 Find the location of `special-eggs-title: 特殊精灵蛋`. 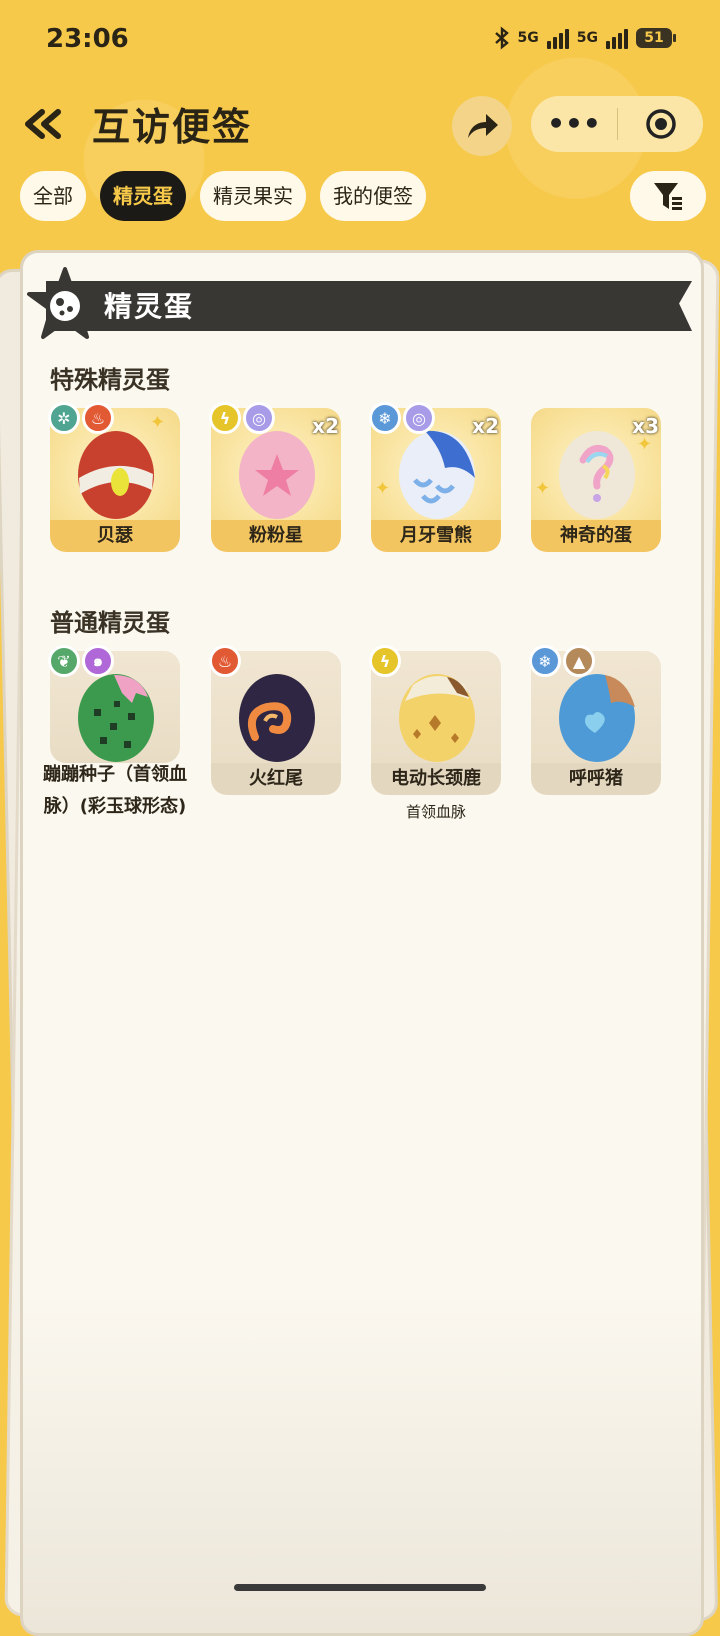

special-eggs-title: 特殊精灵蛋 is located at coordinates (110, 380).